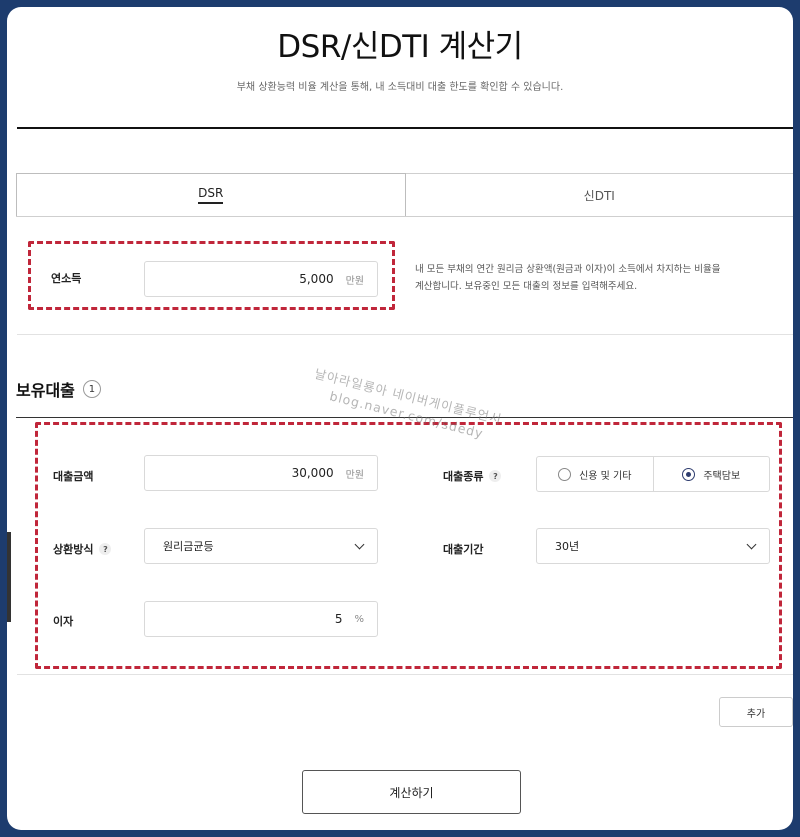 The height and width of the screenshot is (837, 800). Describe the element at coordinates (354, 281) in the screenshot. I see `income-unit: 만원` at that location.